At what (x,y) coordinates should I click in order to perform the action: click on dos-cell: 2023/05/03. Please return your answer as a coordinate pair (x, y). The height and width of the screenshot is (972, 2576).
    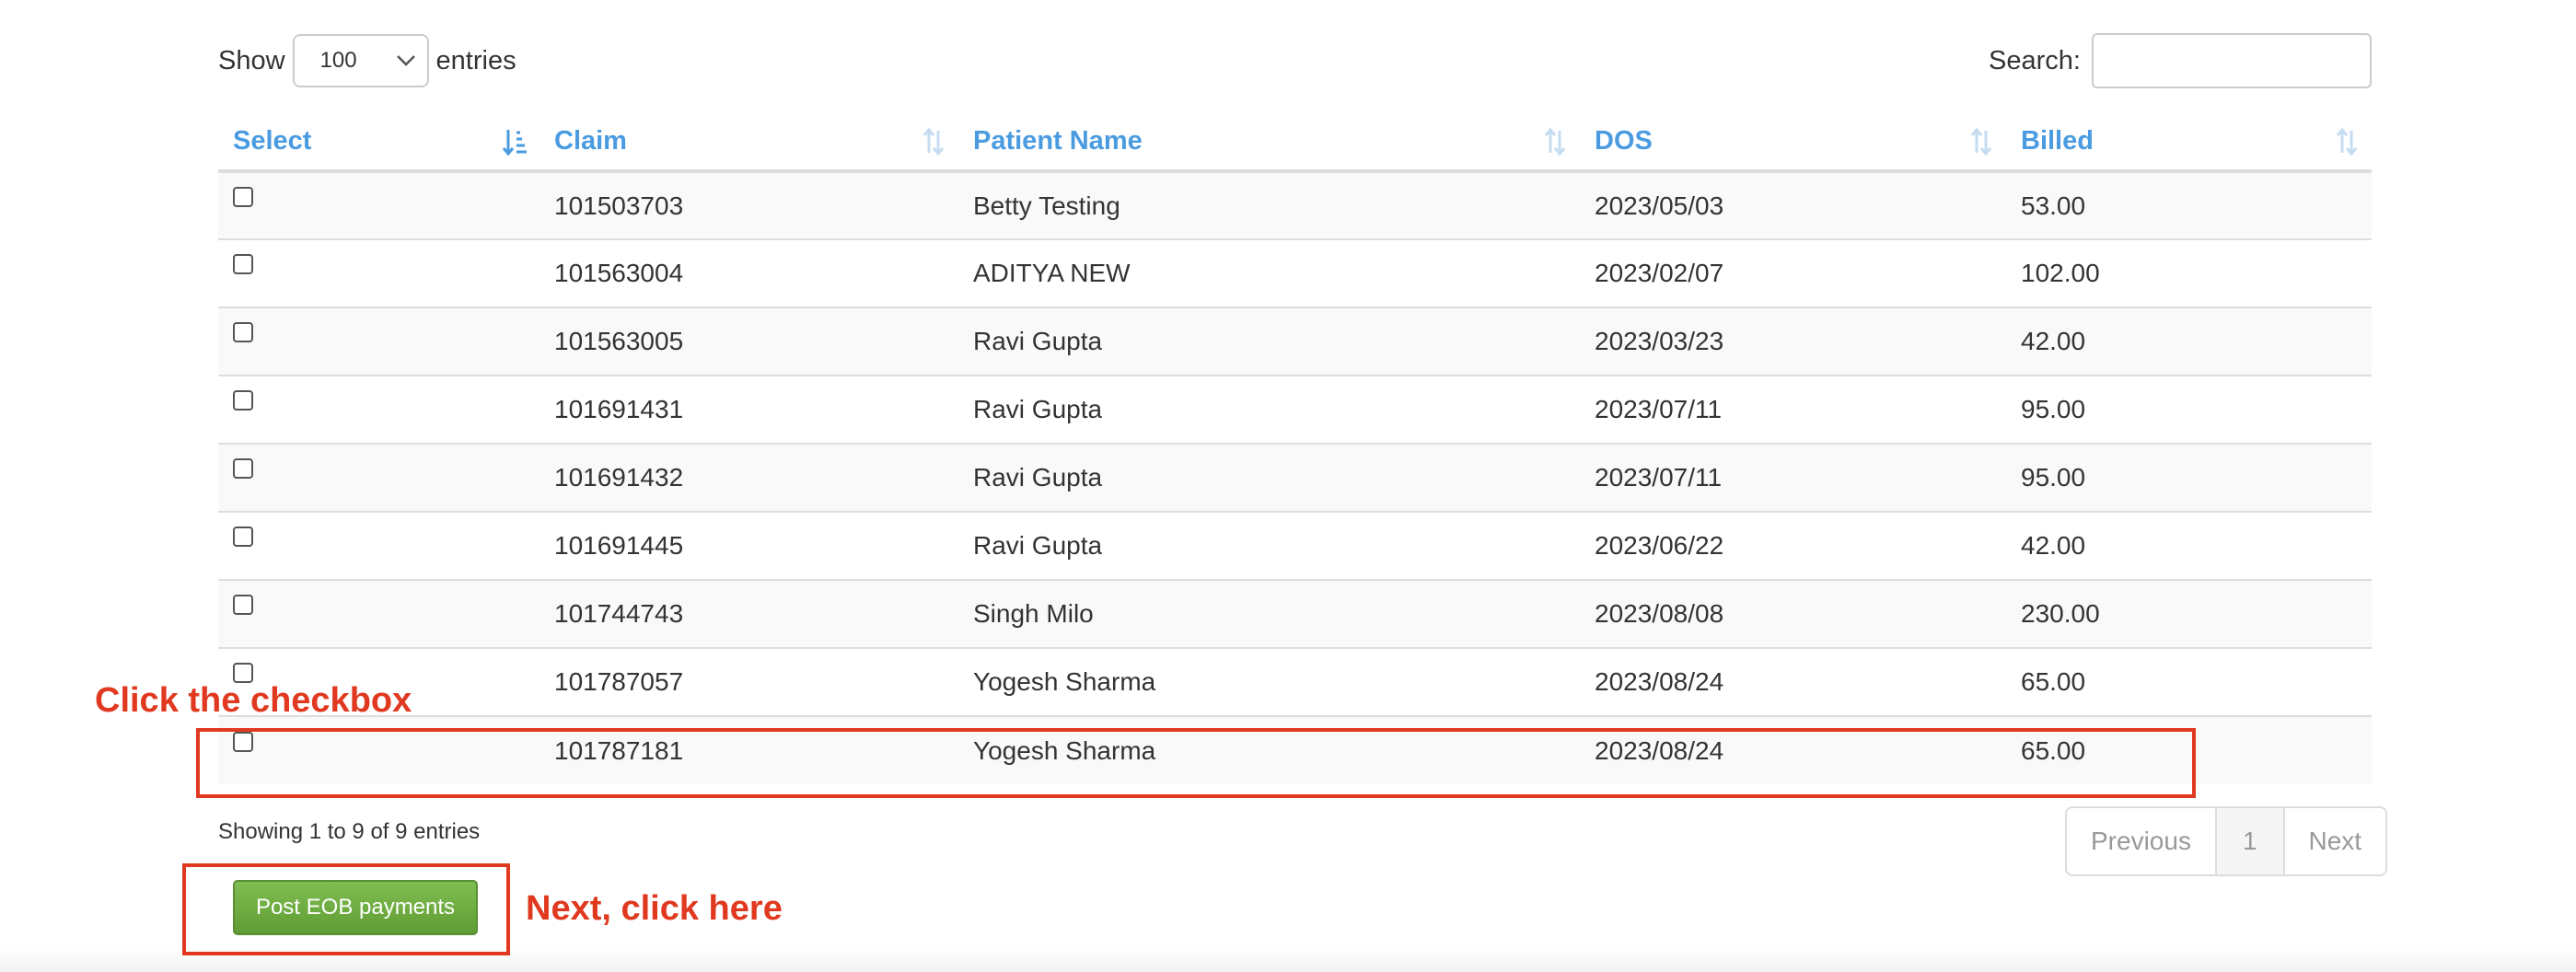
    Looking at the image, I should click on (1793, 205).